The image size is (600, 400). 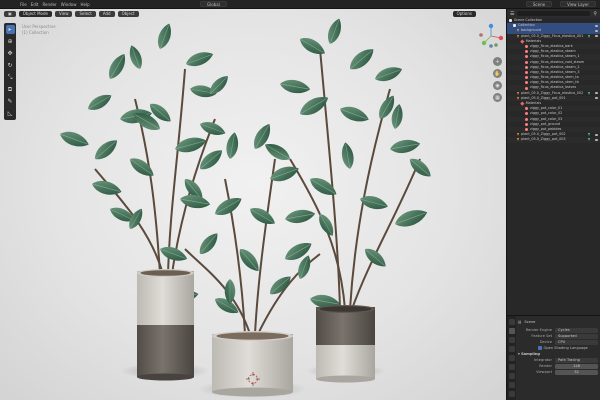 What do you see at coordinates (511, 331) in the screenshot?
I see `render-tab-icon` at bounding box center [511, 331].